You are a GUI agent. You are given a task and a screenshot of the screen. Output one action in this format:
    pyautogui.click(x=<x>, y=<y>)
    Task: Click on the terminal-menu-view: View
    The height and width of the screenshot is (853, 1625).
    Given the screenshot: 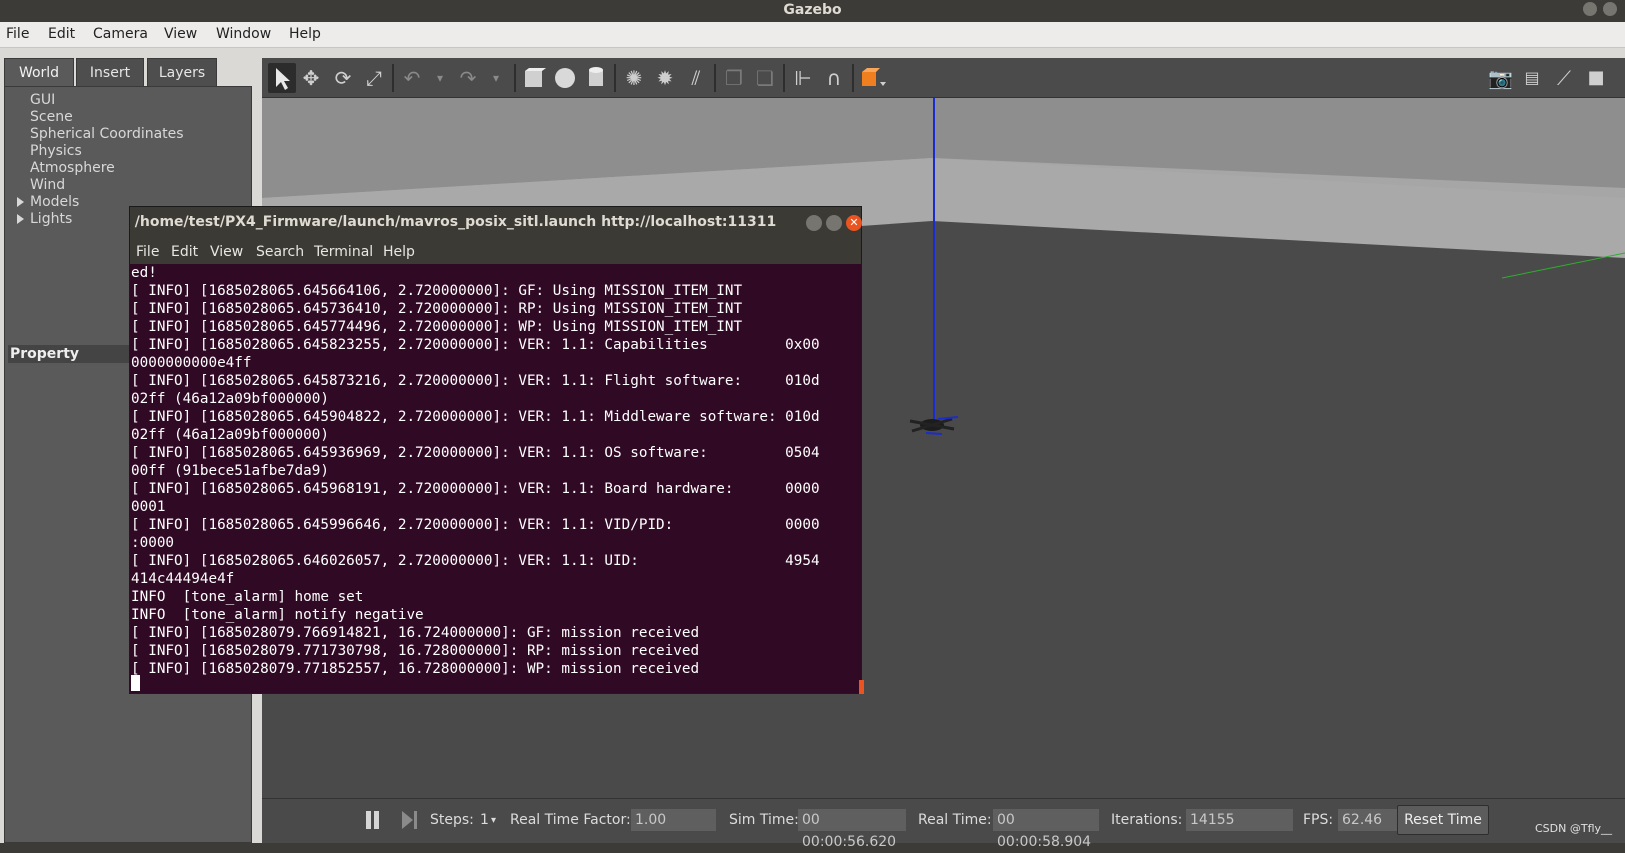 What is the action you would take?
    pyautogui.click(x=226, y=252)
    